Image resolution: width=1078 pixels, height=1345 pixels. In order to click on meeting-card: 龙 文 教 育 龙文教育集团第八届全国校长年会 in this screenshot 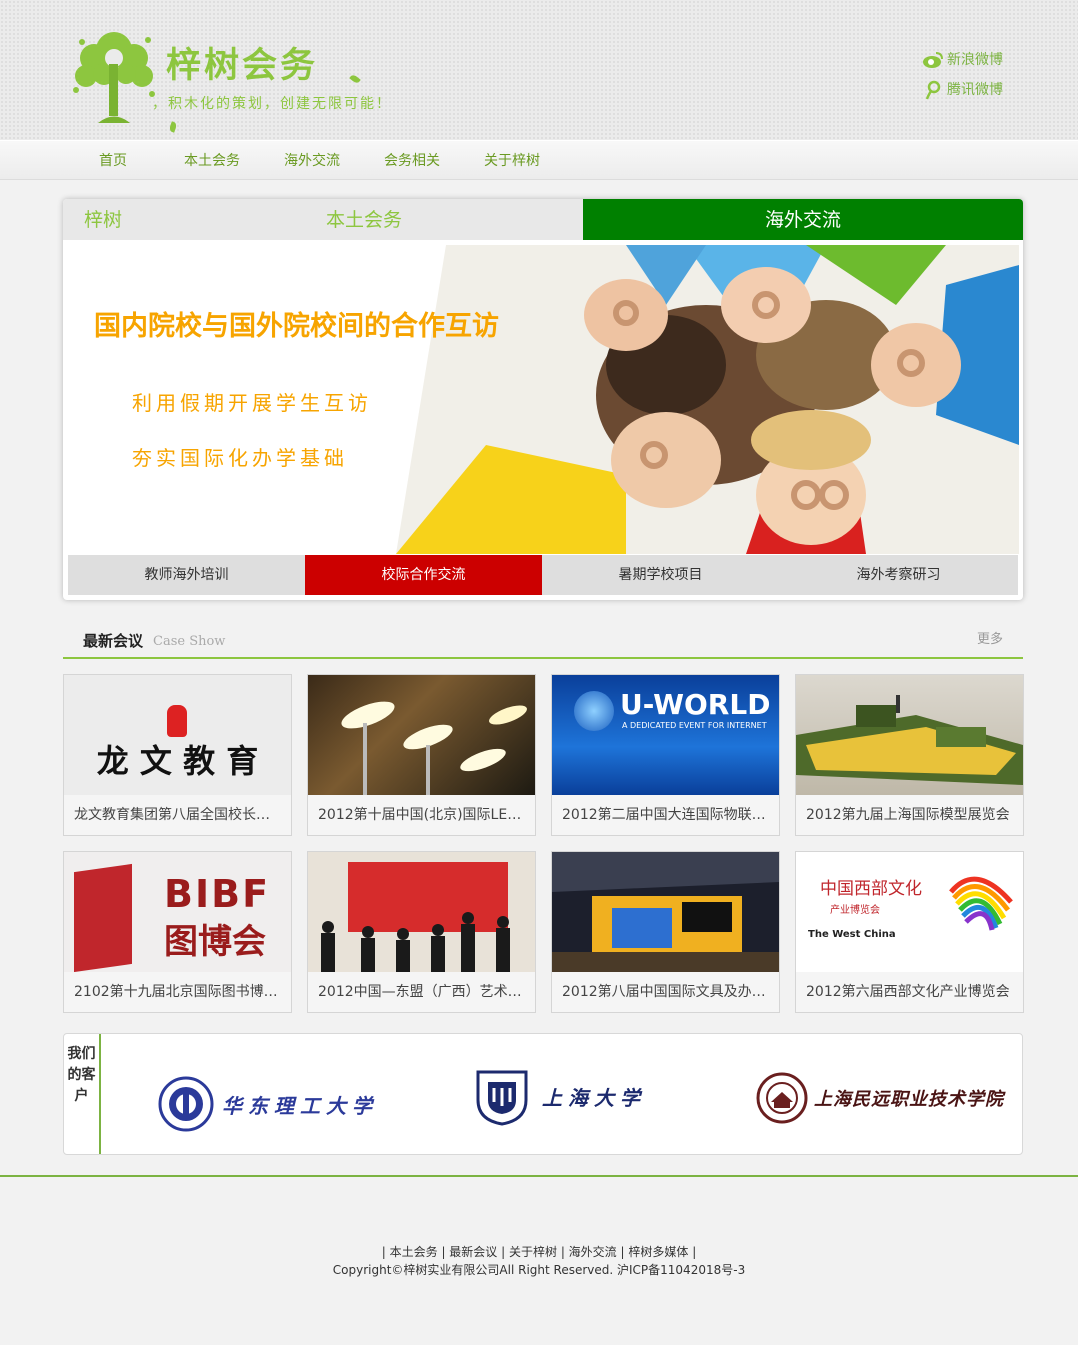, I will do `click(177, 755)`.